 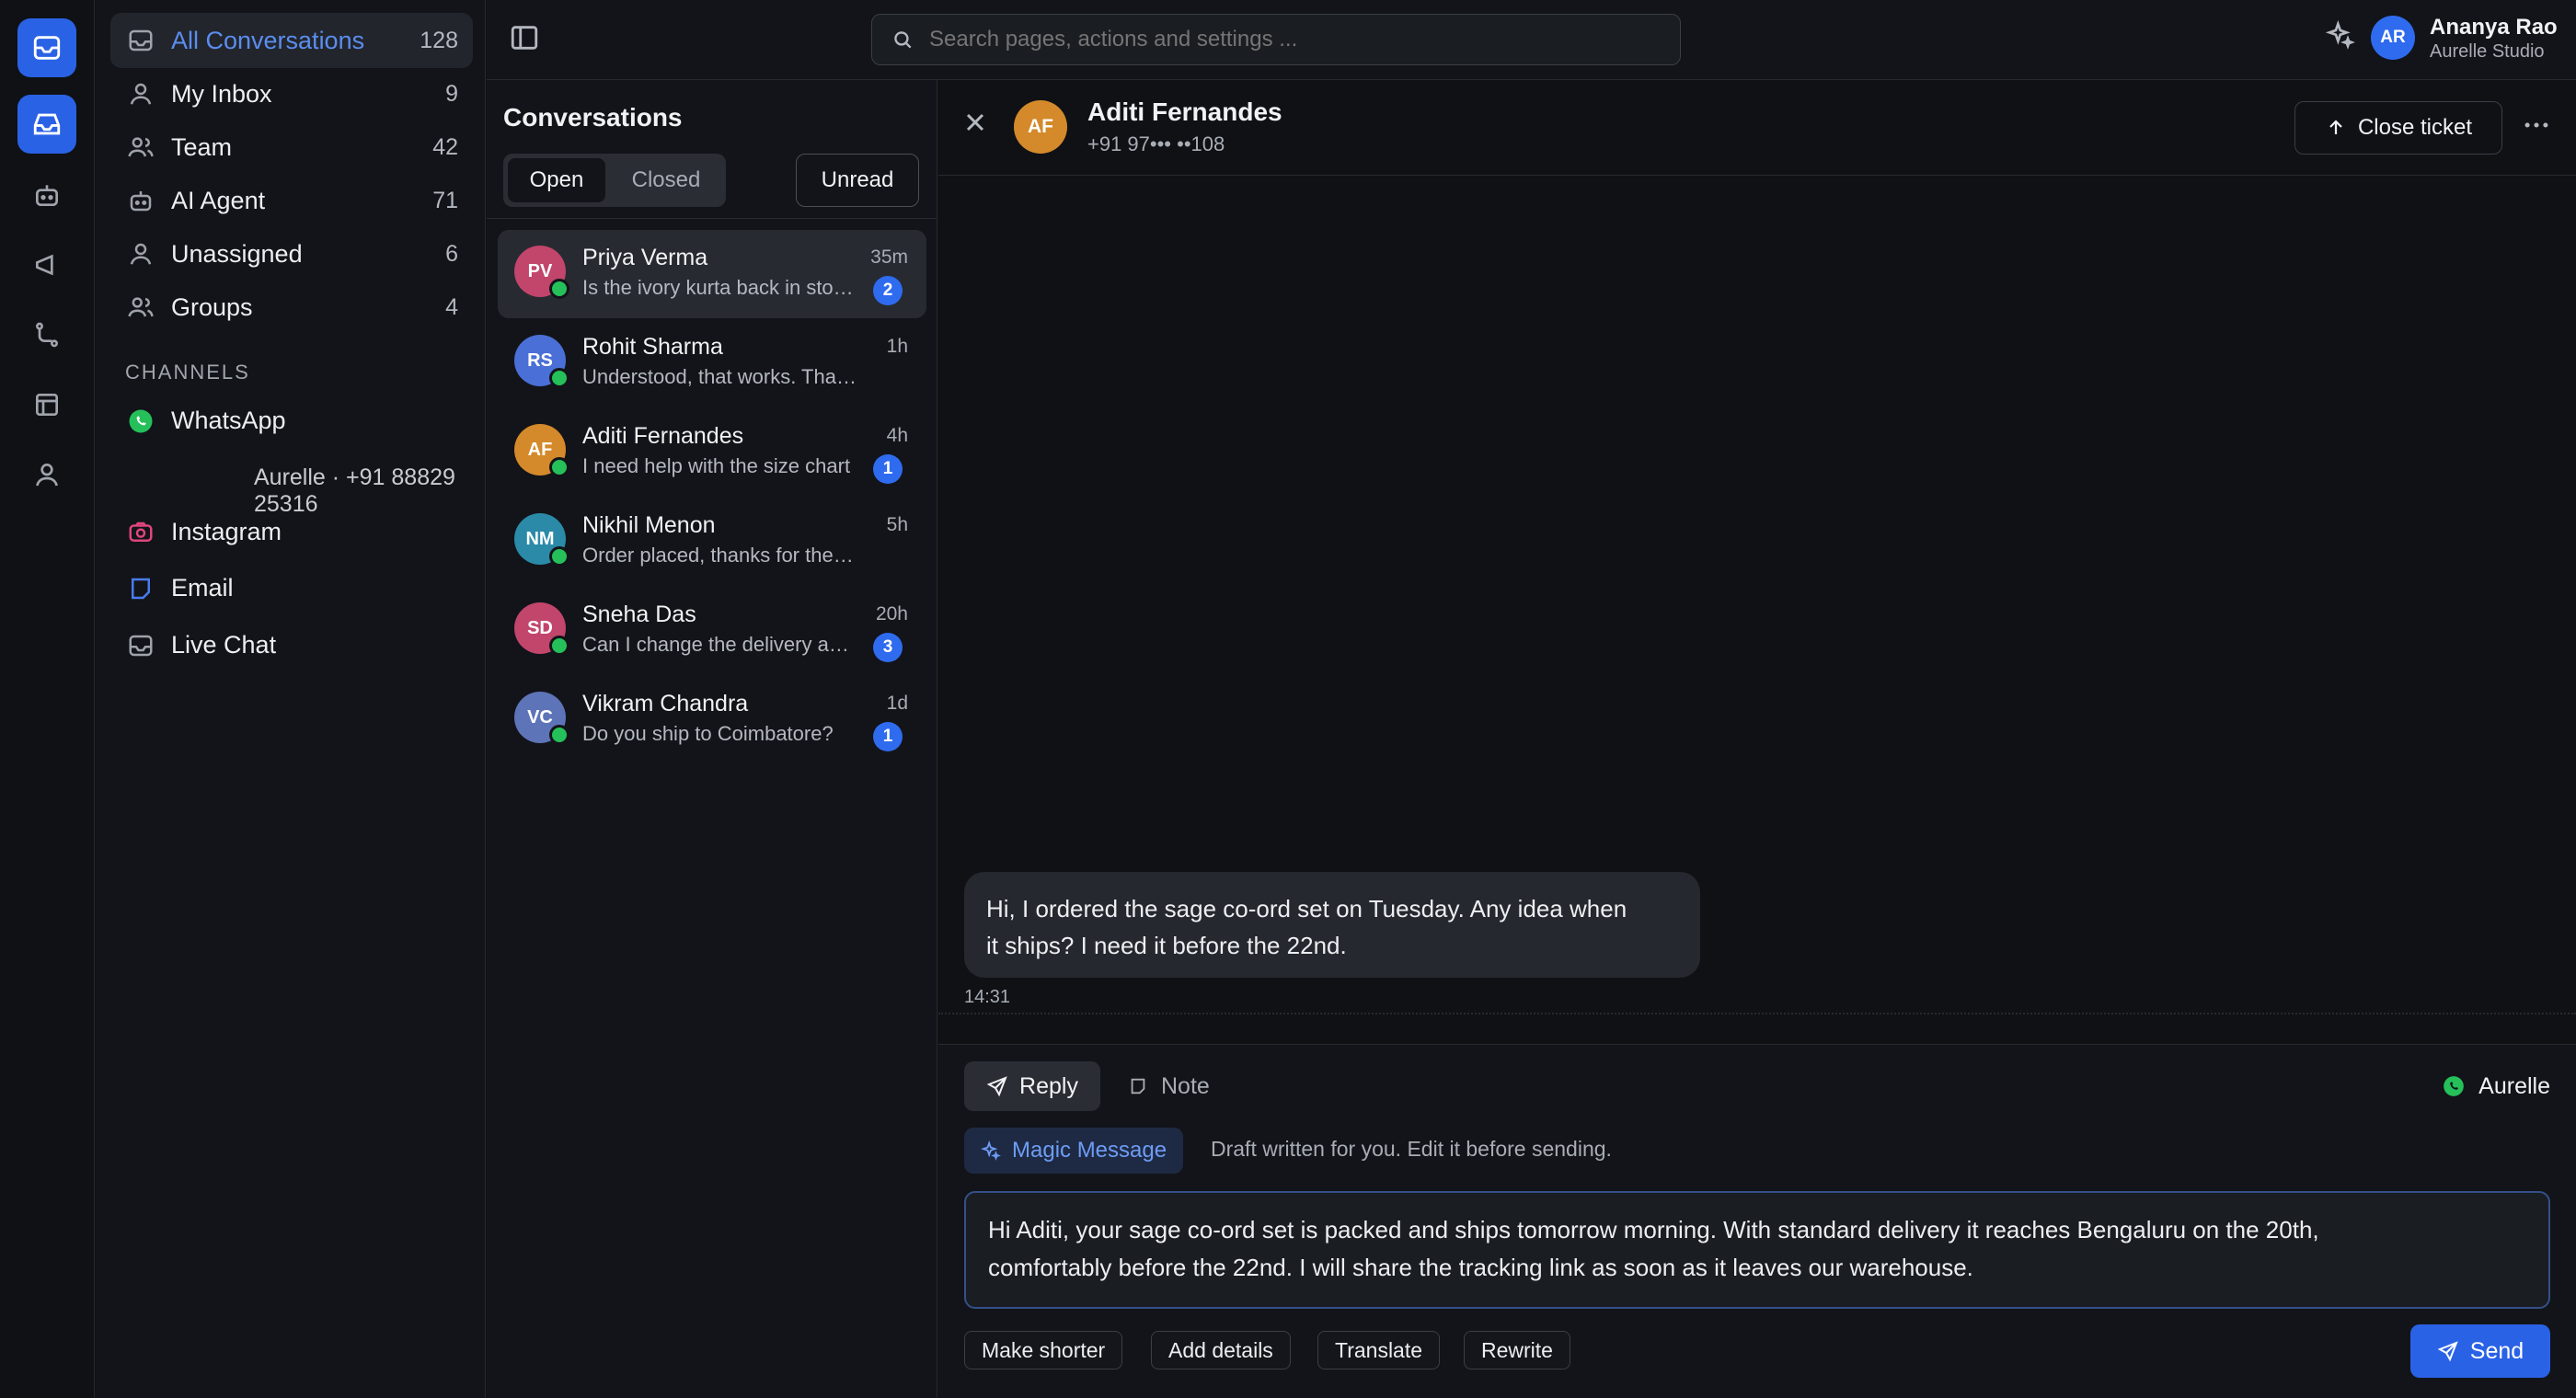 I want to click on message-timestamp: 14:31, so click(x=987, y=997).